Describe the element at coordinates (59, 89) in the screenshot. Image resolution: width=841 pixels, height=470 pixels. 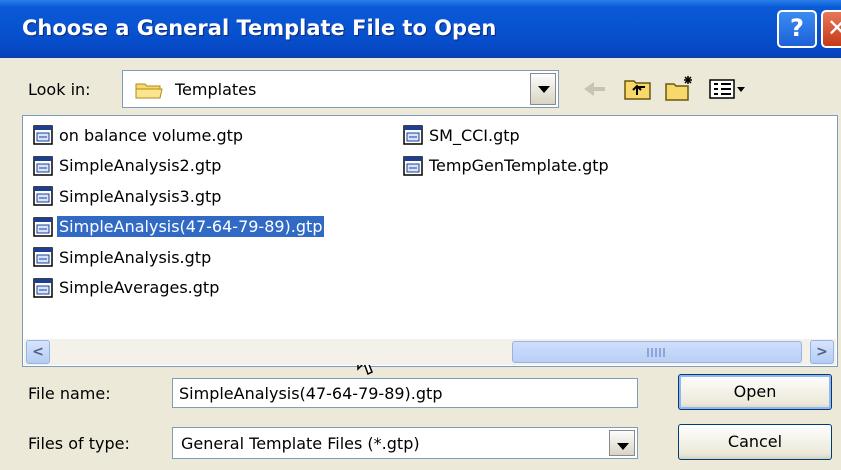
I see `look-in-label: Look in:` at that location.